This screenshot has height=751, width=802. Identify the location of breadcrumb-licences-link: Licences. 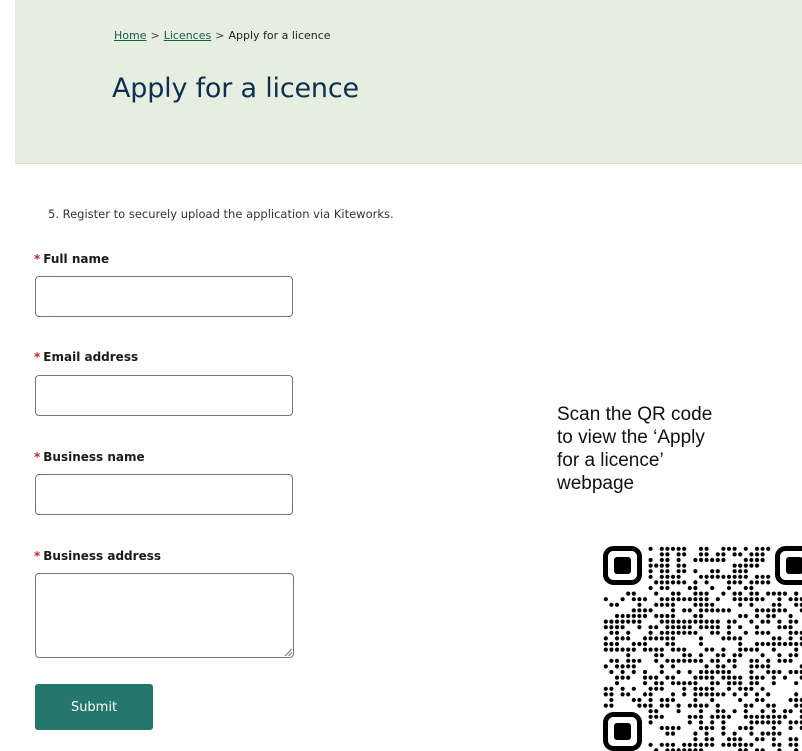
(188, 35).